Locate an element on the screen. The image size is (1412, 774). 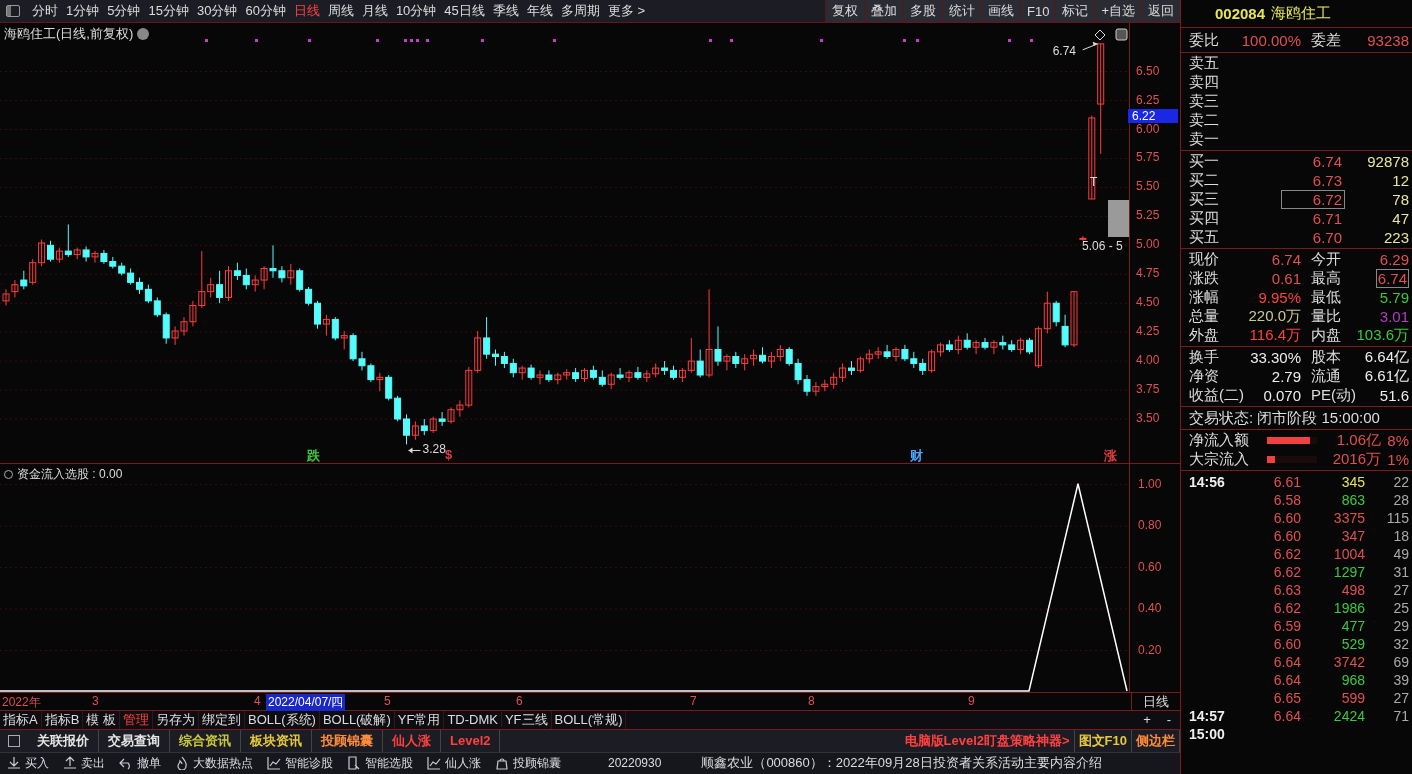
action-link: 智能诊股 is located at coordinates (309, 763).